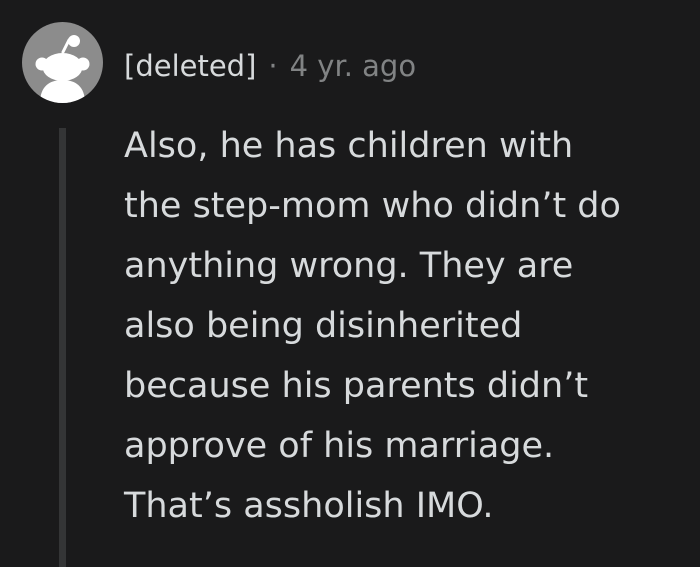  I want to click on comment-body-line: That’s assholish IMO., so click(309, 506).